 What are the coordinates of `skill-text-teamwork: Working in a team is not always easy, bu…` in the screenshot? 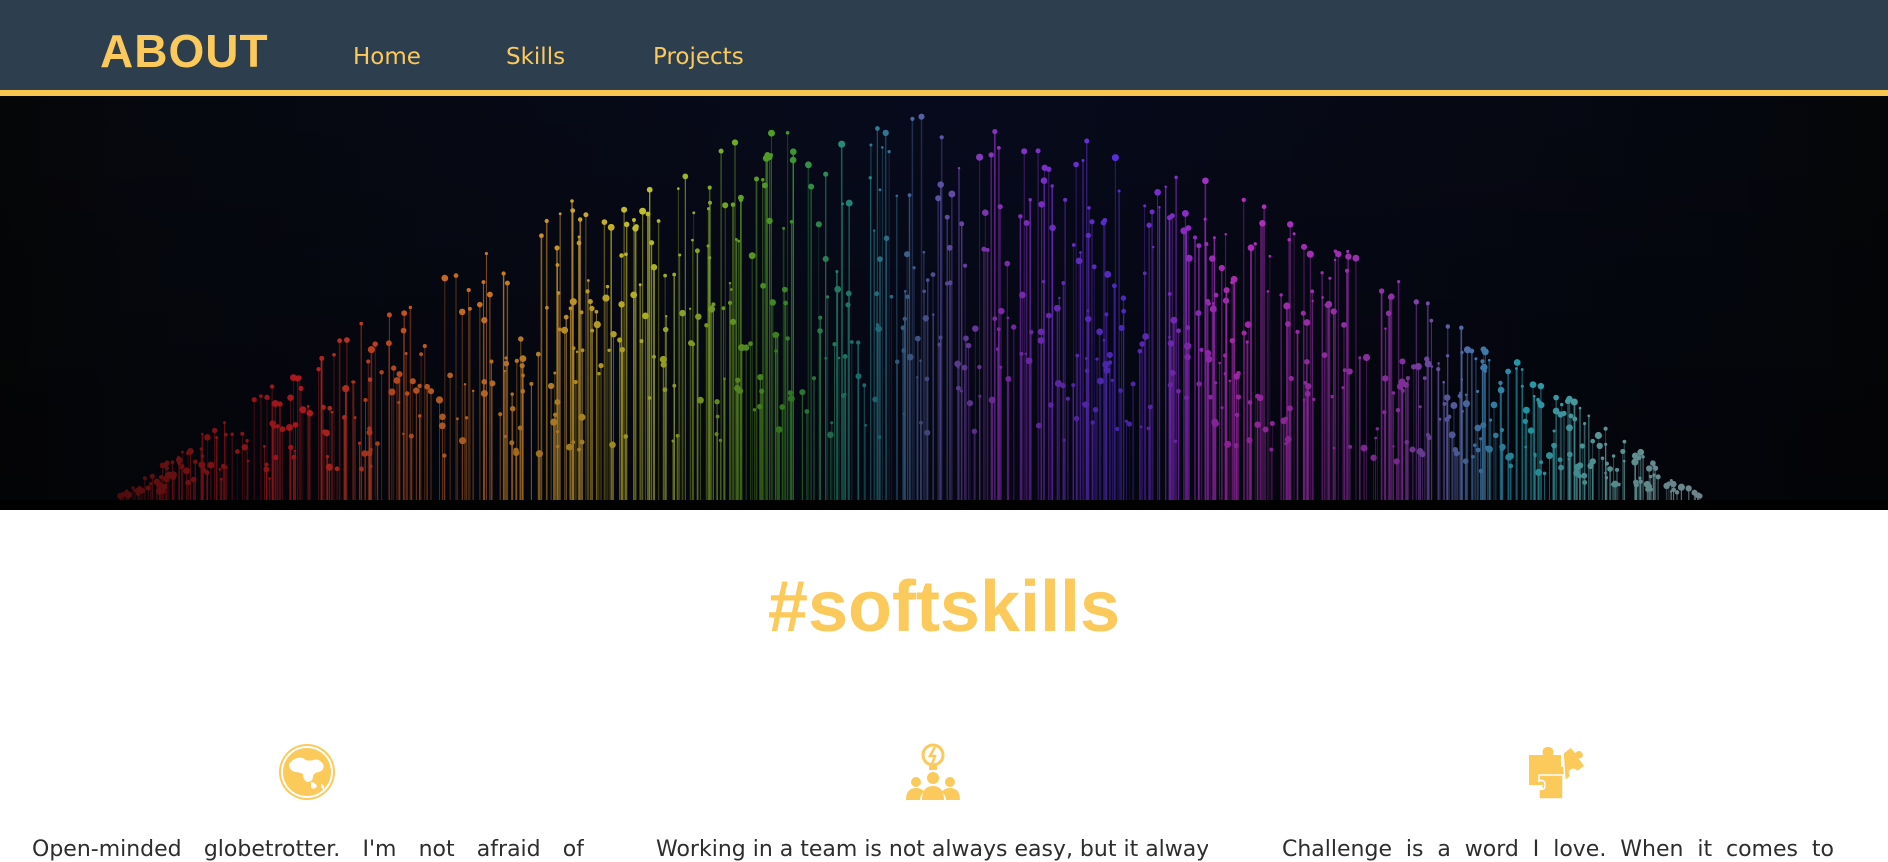 It's located at (932, 849).